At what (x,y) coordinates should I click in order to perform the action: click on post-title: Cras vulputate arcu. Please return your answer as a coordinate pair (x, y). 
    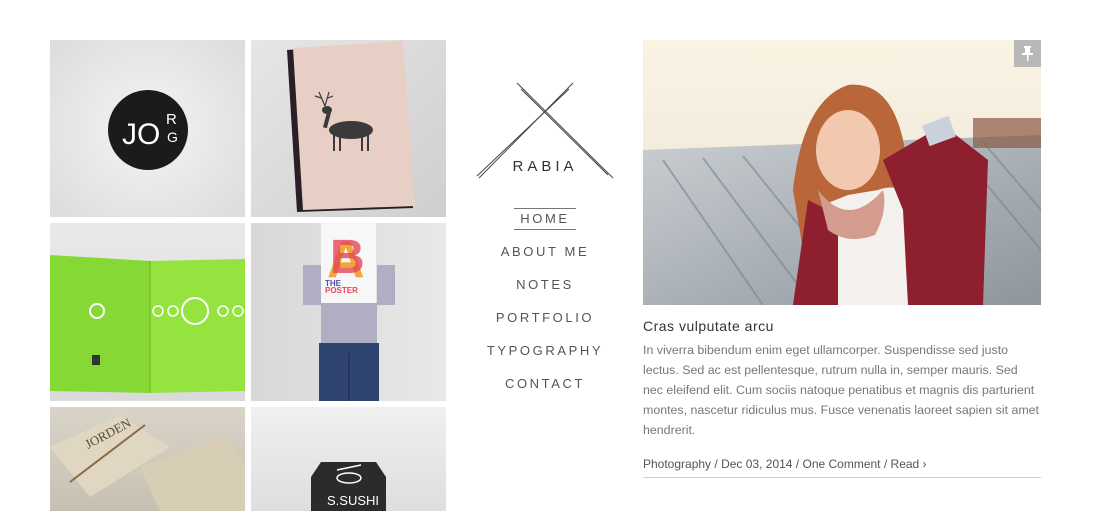
    Looking at the image, I should click on (842, 326).